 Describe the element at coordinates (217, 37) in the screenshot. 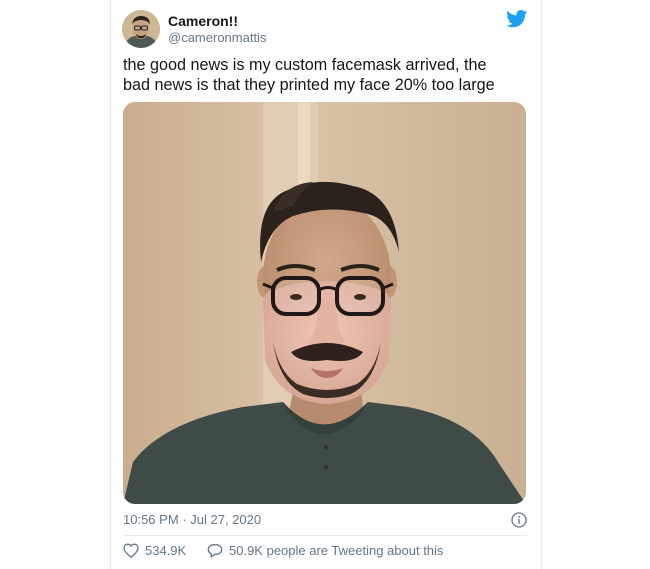

I see `user-handle: @cameronmattis` at that location.